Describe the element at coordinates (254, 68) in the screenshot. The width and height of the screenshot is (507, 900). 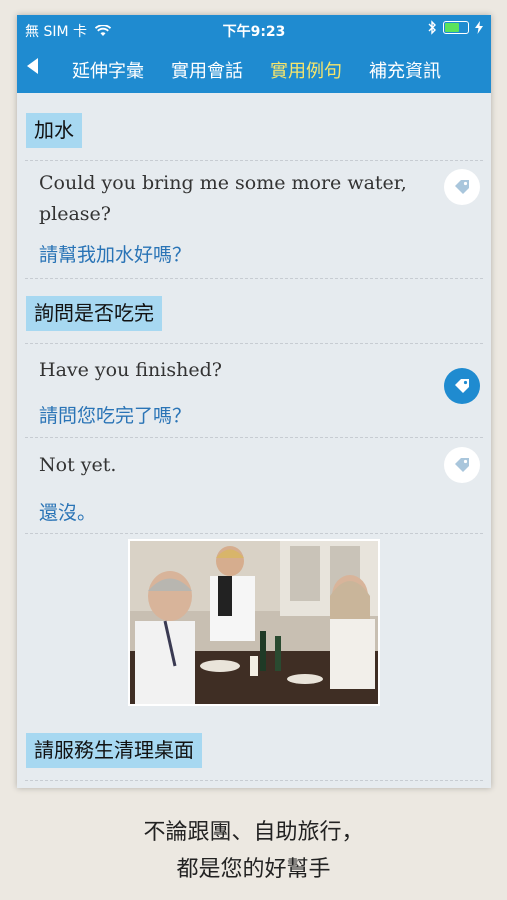
I see `nav-bar: 延伸字彙 實用會話 實用例句 補充資訊` at that location.